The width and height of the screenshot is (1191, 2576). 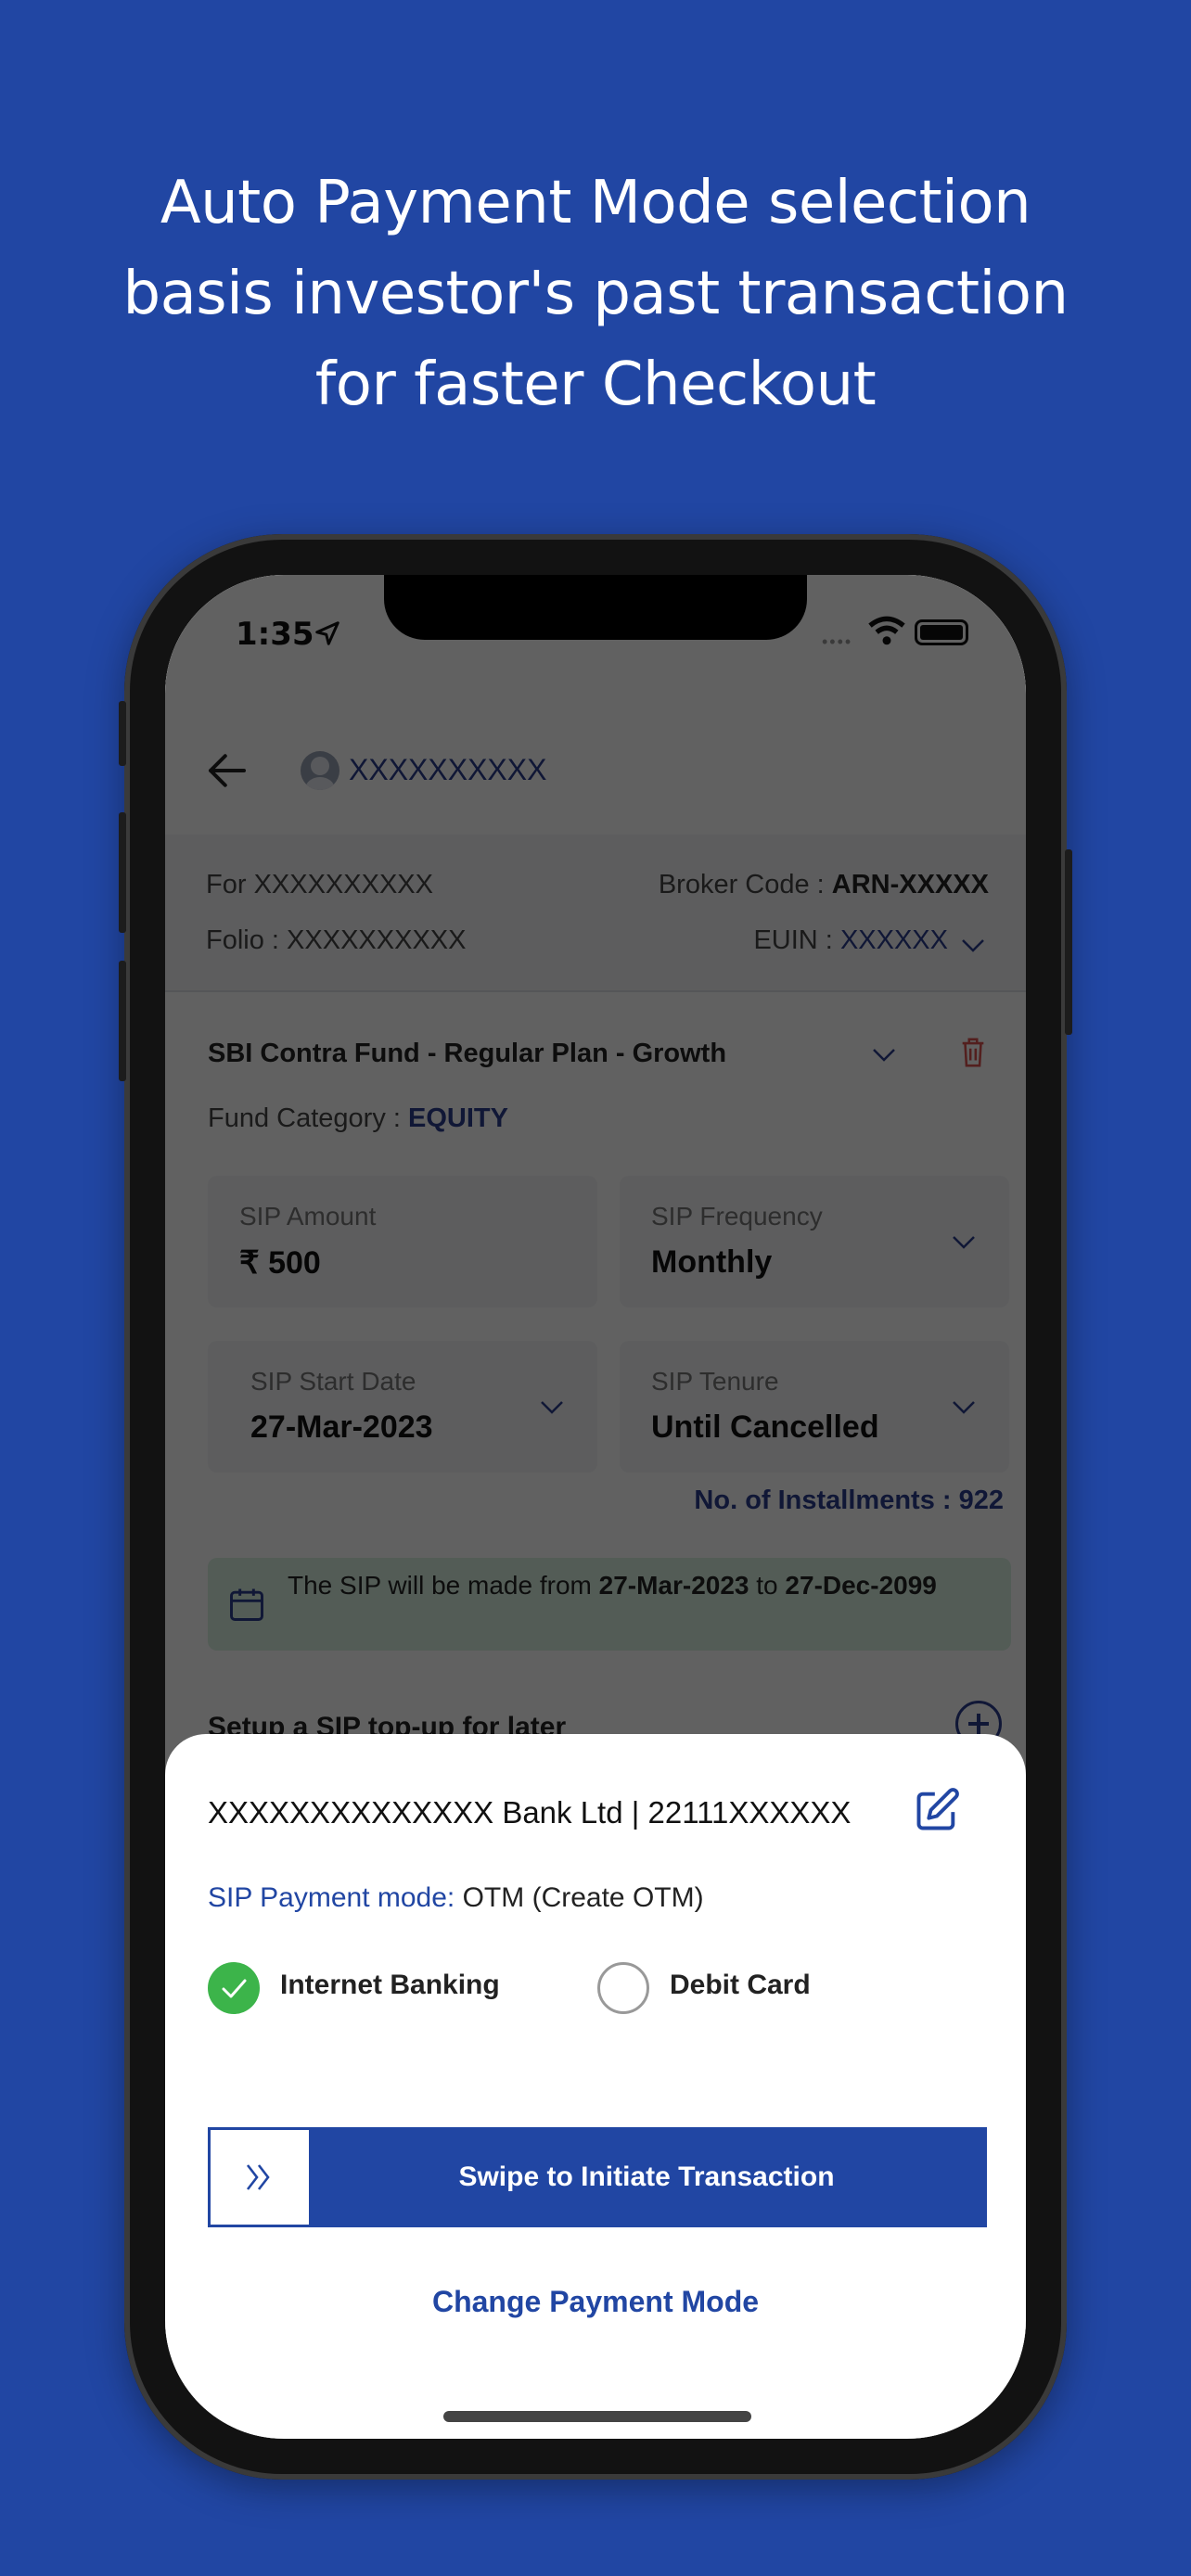 I want to click on swipe-to-initiate-slider: Swipe to Initiate Transaction, so click(x=597, y=2177).